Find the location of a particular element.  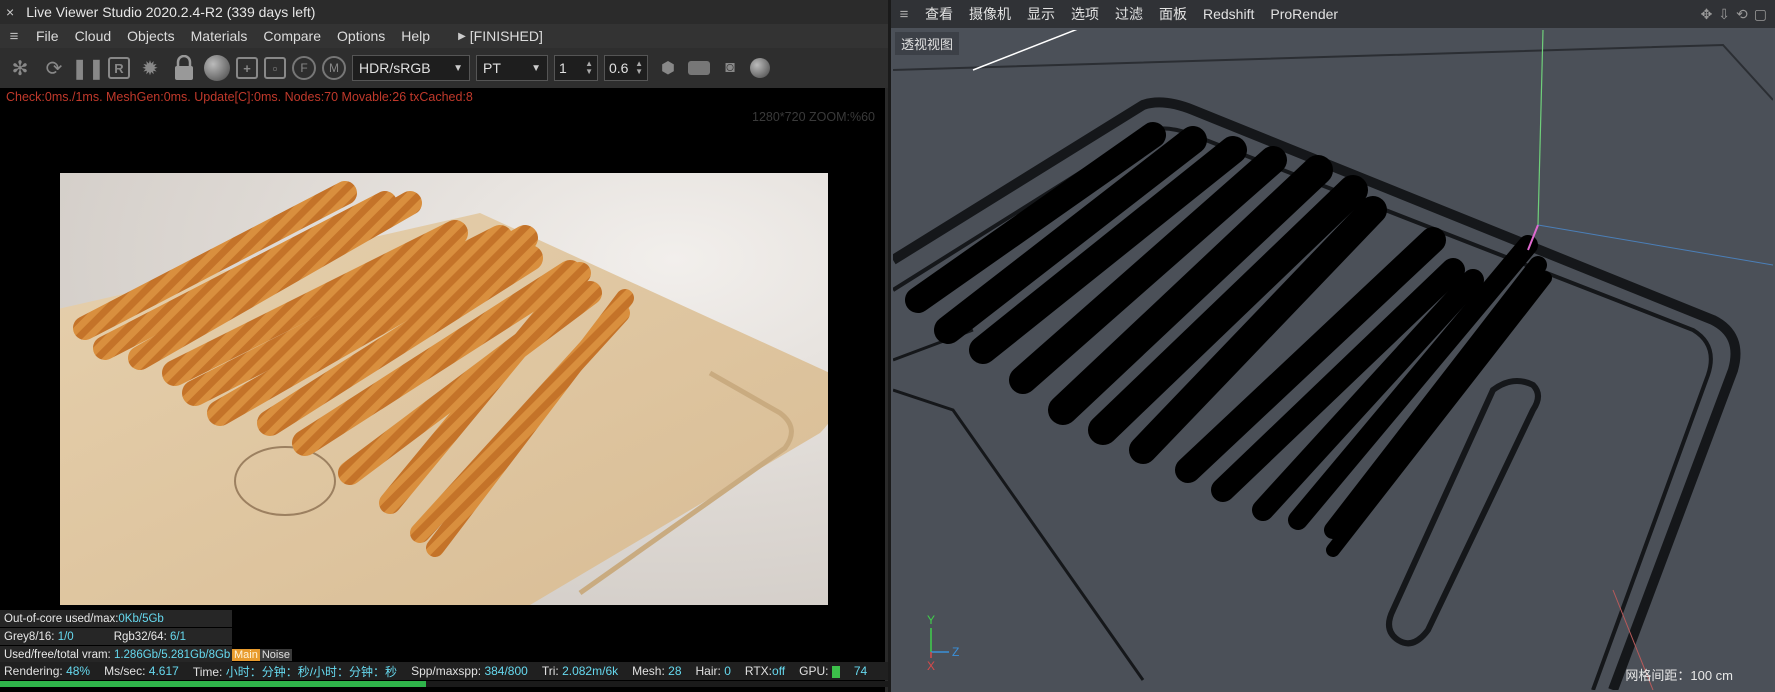

material-ball-icon is located at coordinates (217, 68).